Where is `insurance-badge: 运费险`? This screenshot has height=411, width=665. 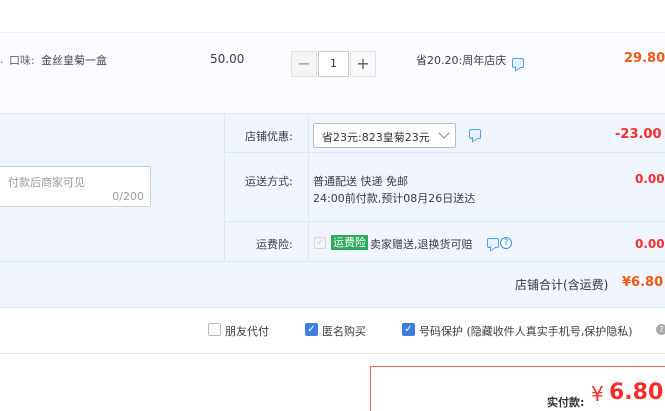
insurance-badge: 运费险 is located at coordinates (349, 242).